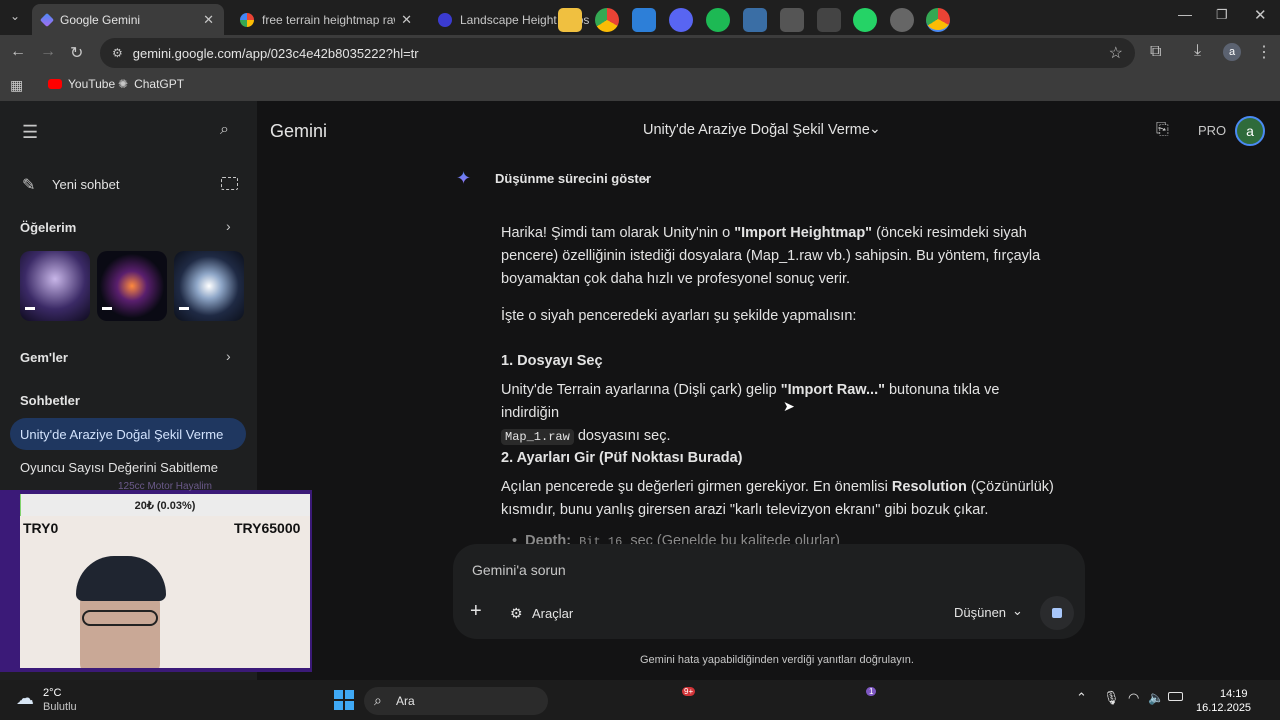  What do you see at coordinates (60, 707) in the screenshot?
I see `weather-status: Bulutlu` at bounding box center [60, 707].